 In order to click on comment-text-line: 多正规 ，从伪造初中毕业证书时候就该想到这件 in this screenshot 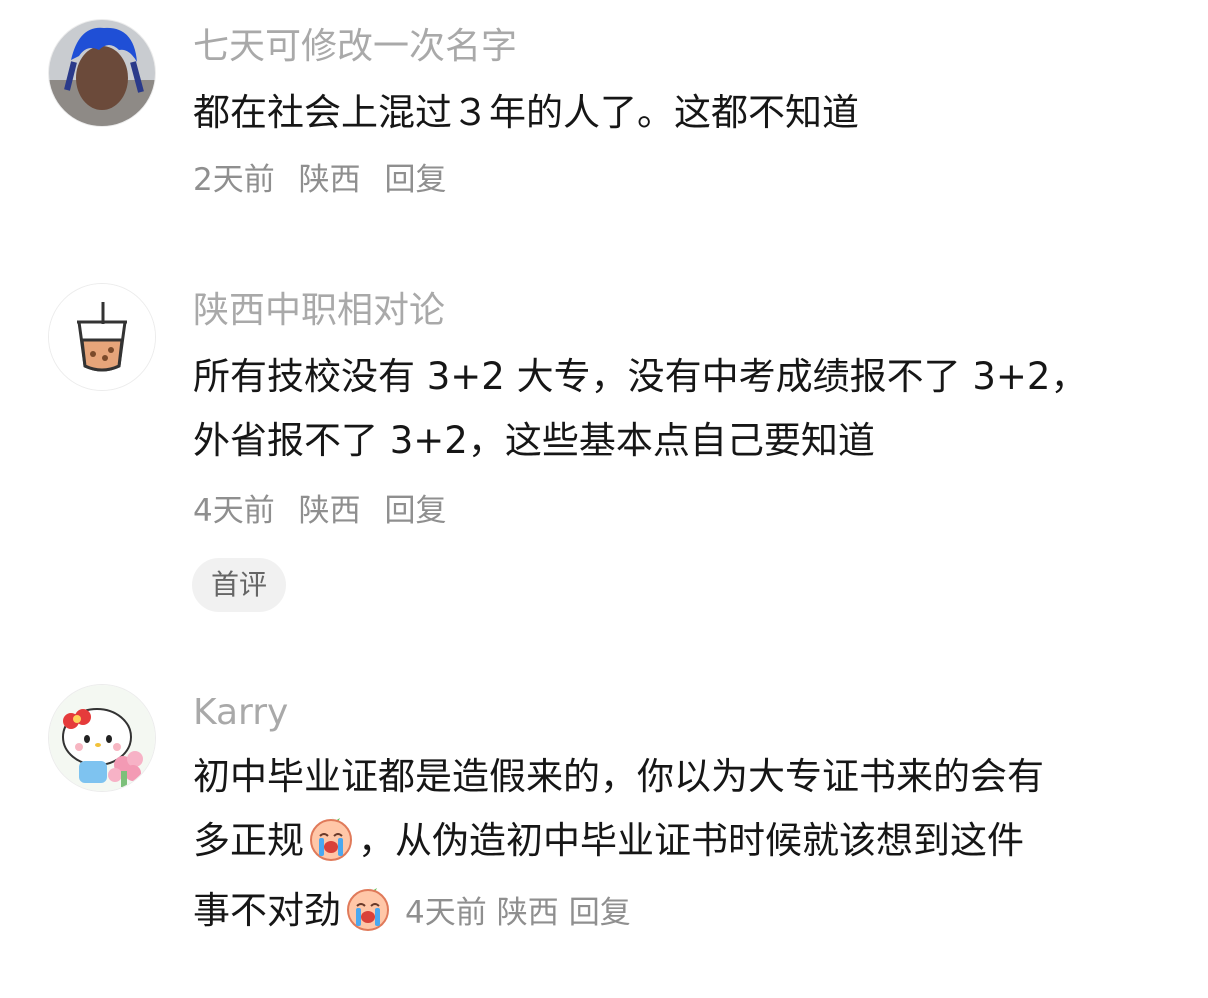, I will do `click(683, 840)`.